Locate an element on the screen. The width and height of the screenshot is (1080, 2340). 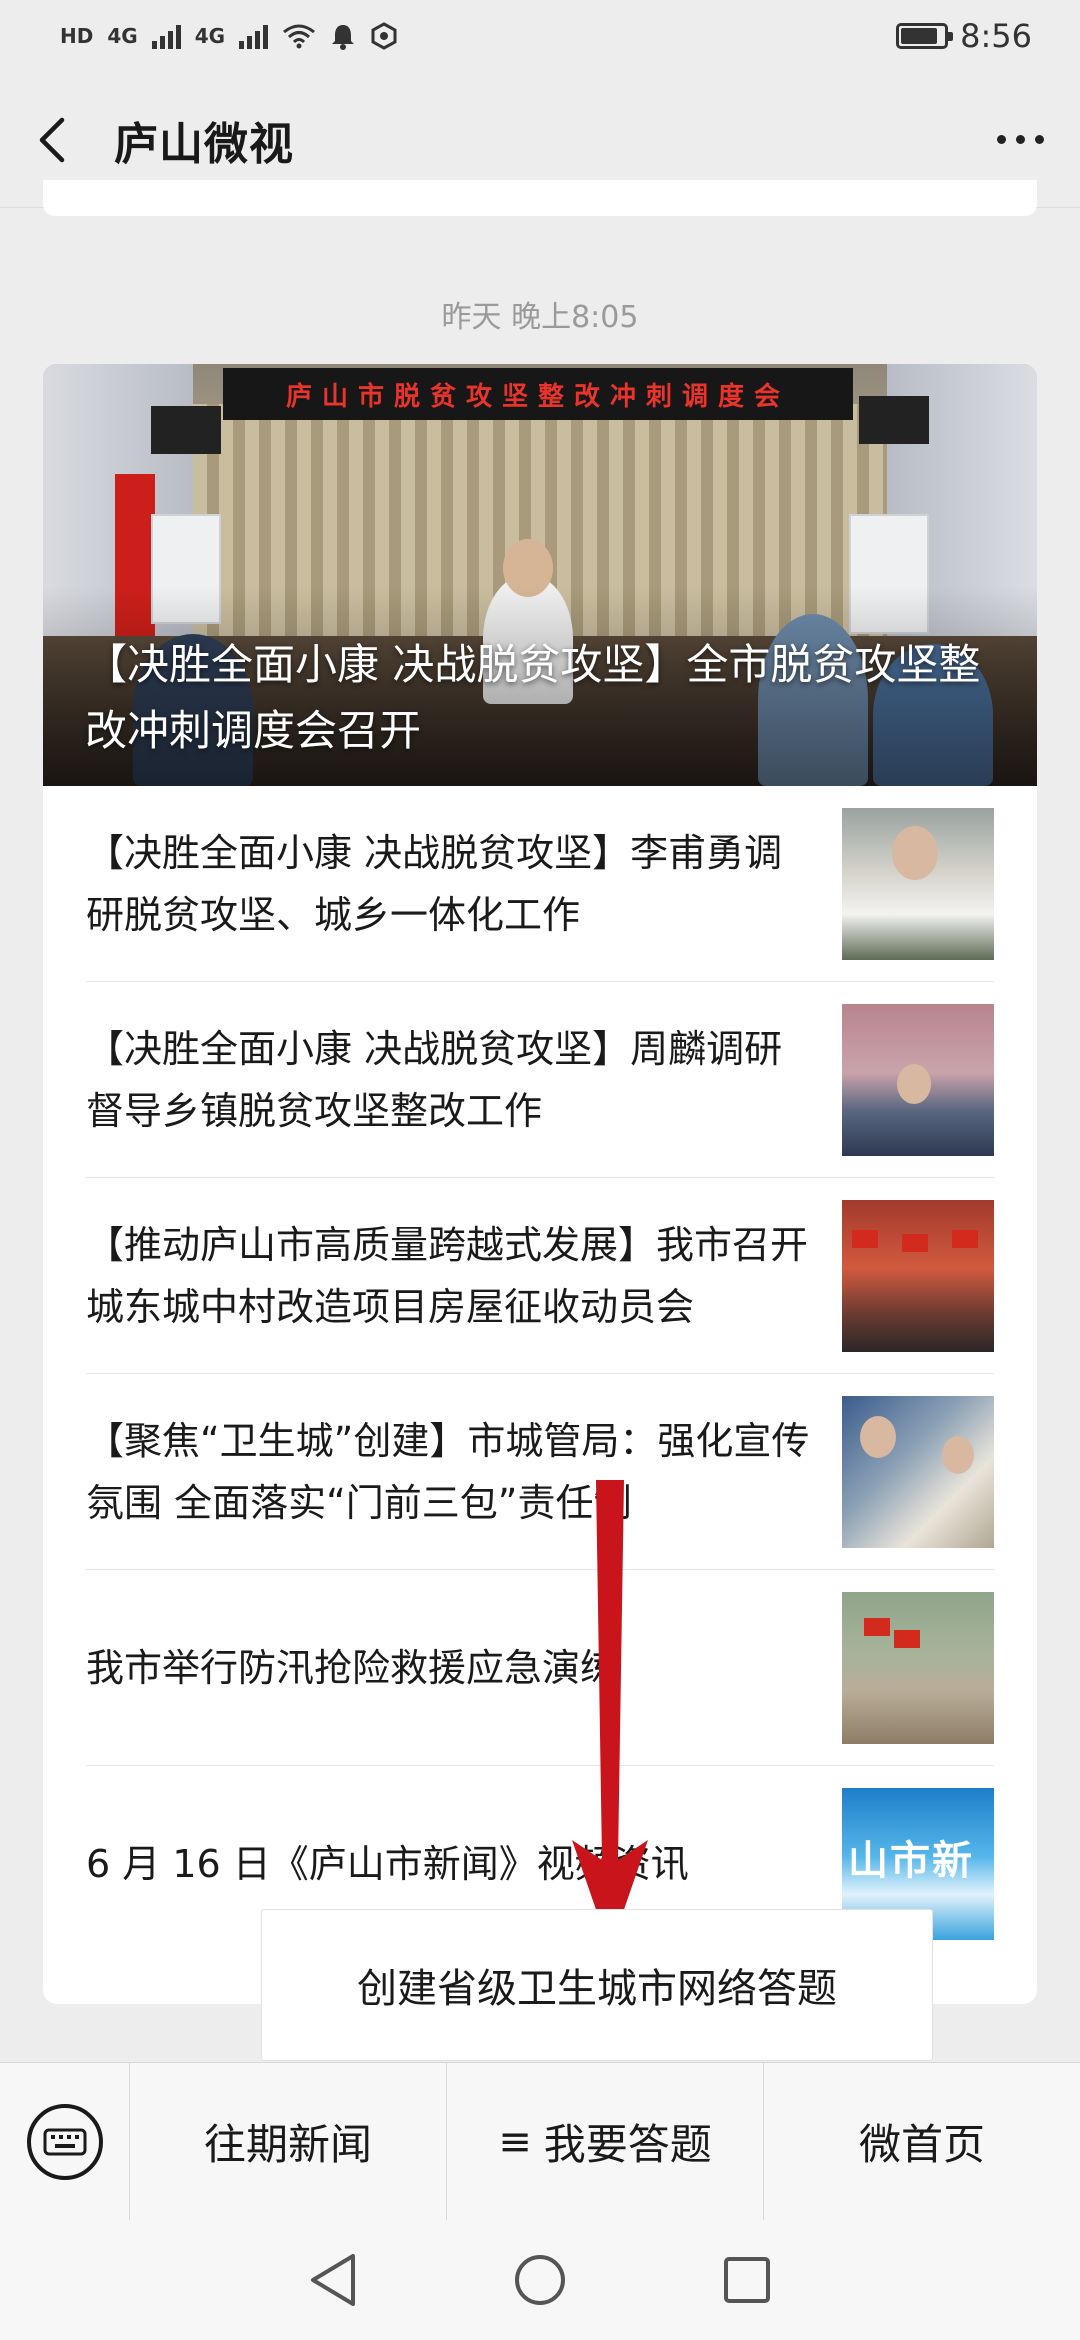
list-item: 【推动庐山市高质量跨越式发展】我市召开城东城中村改造项目房屋征收动员会 is located at coordinates (540, 1276).